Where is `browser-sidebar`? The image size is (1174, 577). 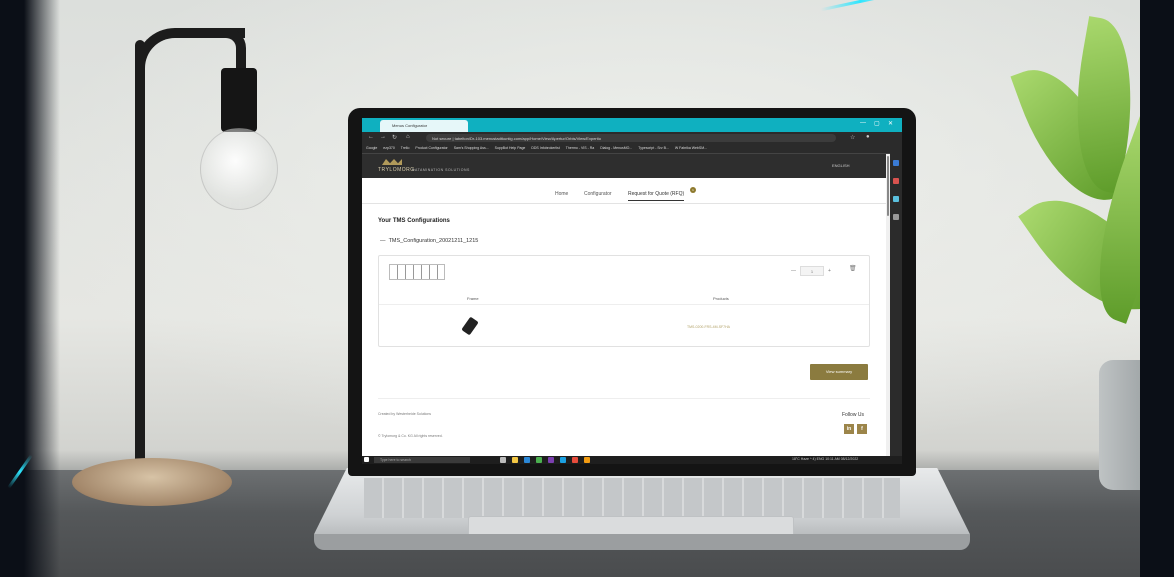 browser-sidebar is located at coordinates (896, 304).